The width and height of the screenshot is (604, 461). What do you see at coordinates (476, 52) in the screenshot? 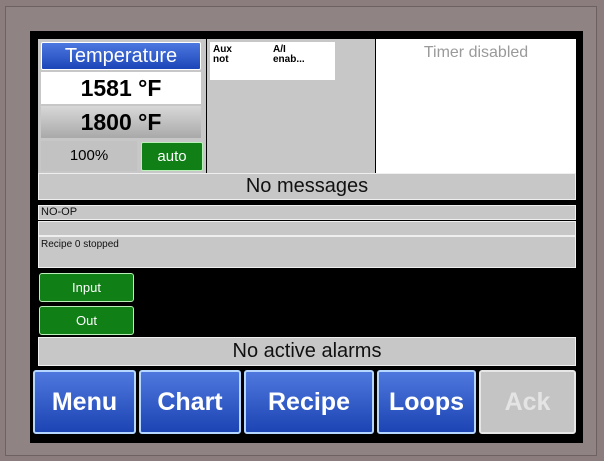
I see `timer-status: Timer disabled` at bounding box center [476, 52].